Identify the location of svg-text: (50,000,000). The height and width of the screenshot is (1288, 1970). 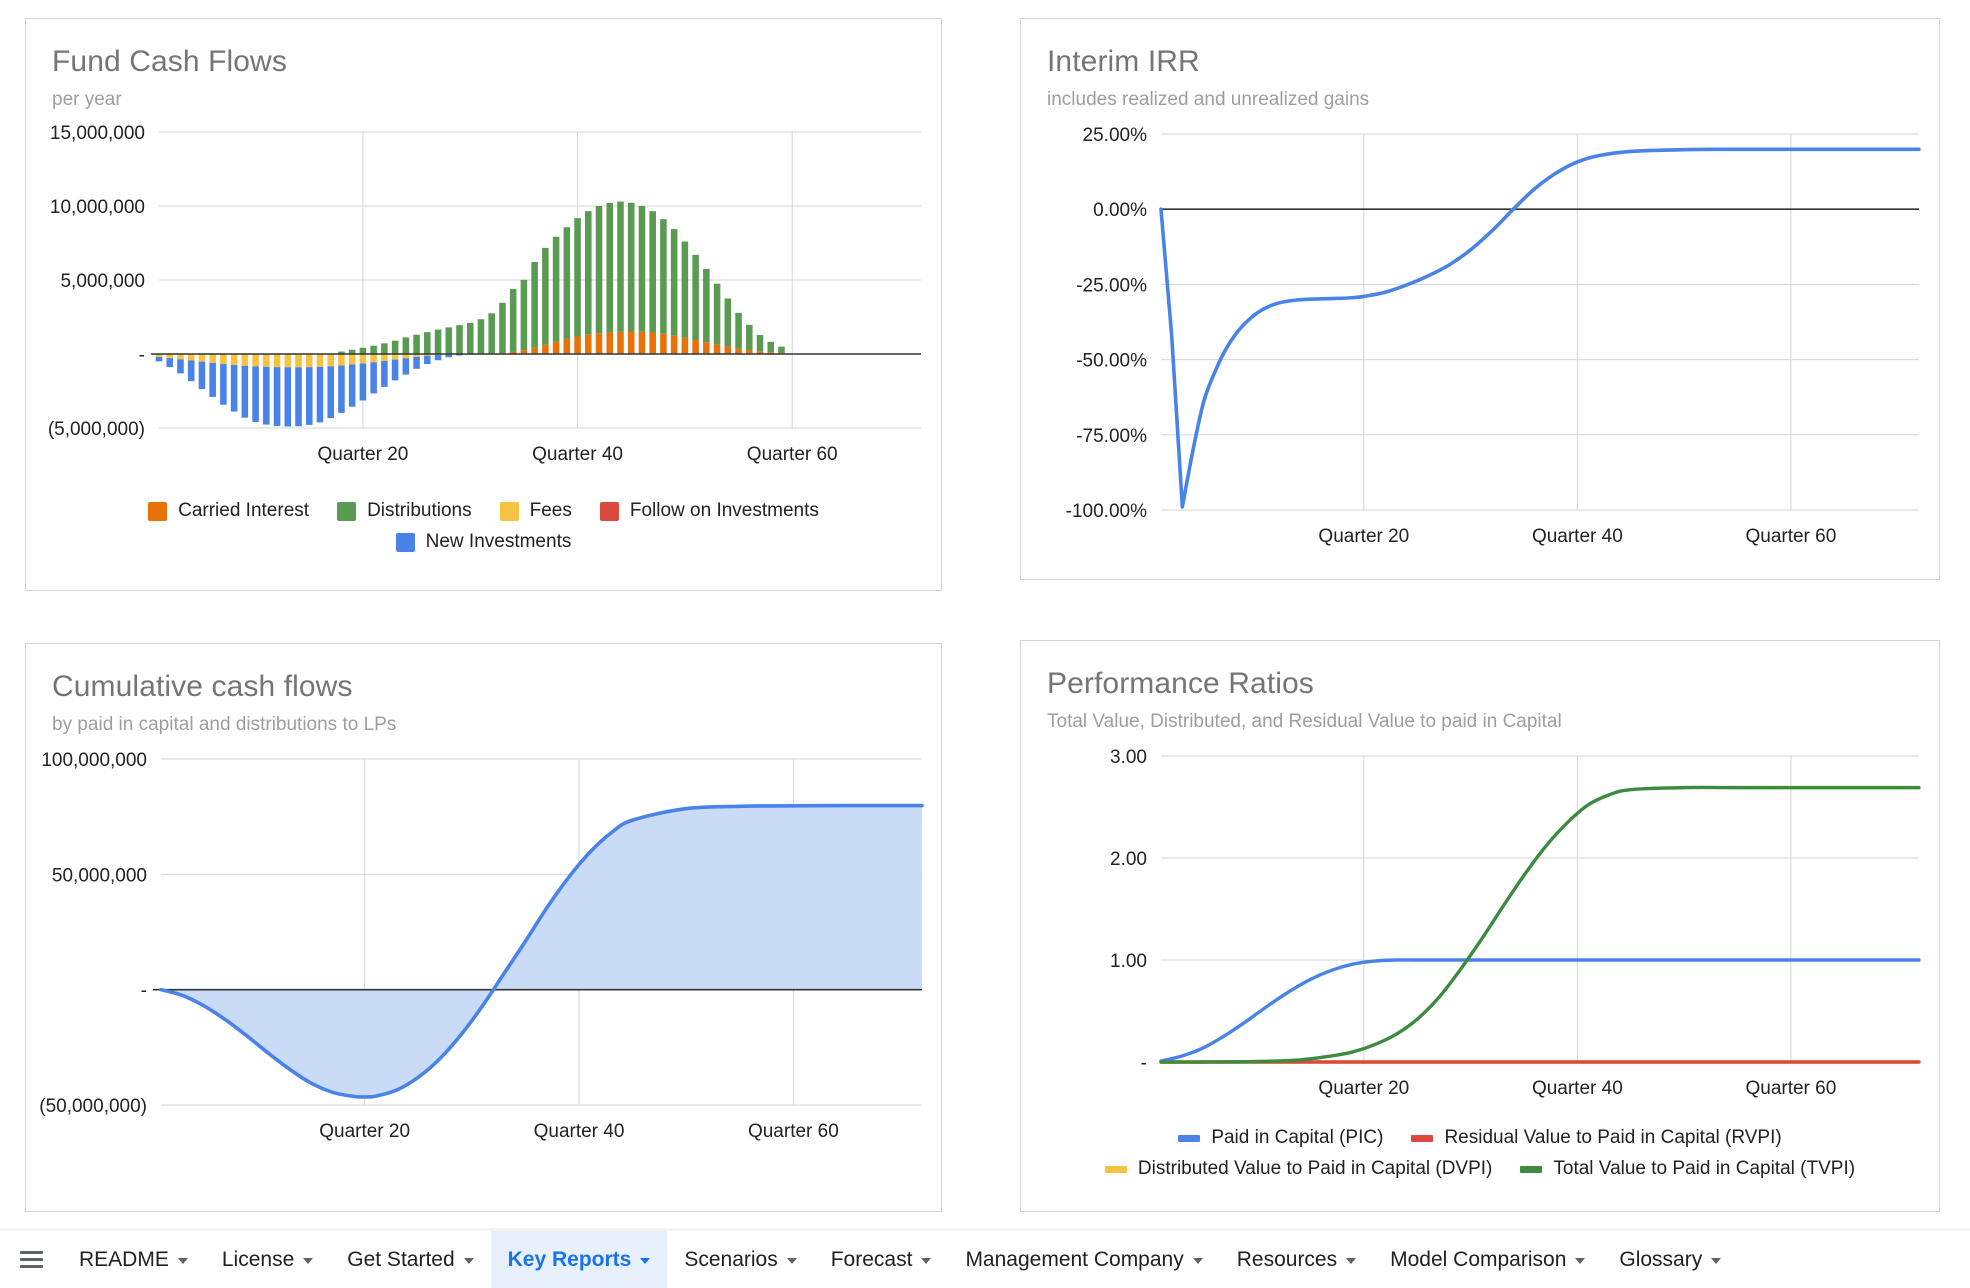
(93, 1106).